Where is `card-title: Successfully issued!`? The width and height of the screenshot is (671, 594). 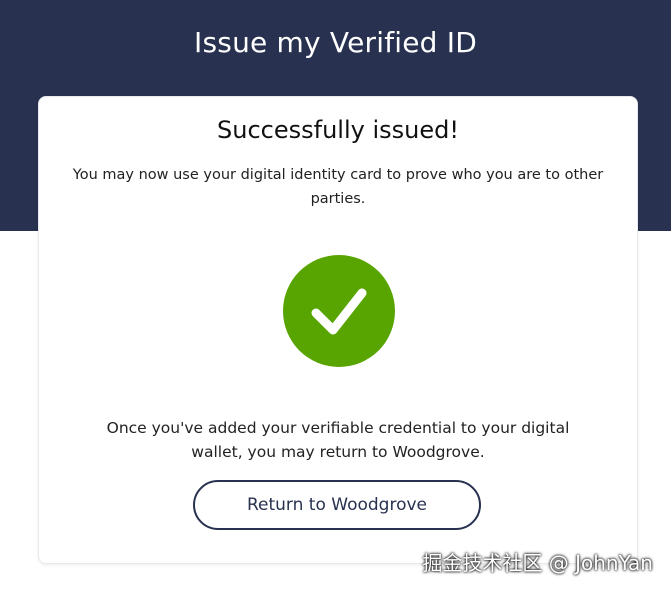 card-title: Successfully issued! is located at coordinates (338, 130).